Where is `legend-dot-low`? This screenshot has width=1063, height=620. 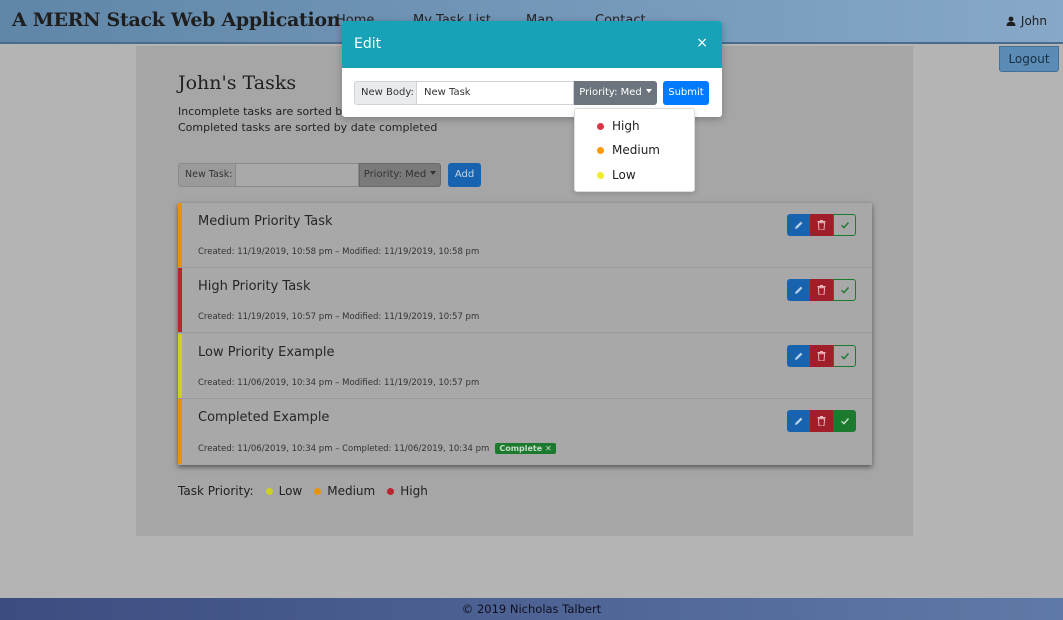 legend-dot-low is located at coordinates (269, 491).